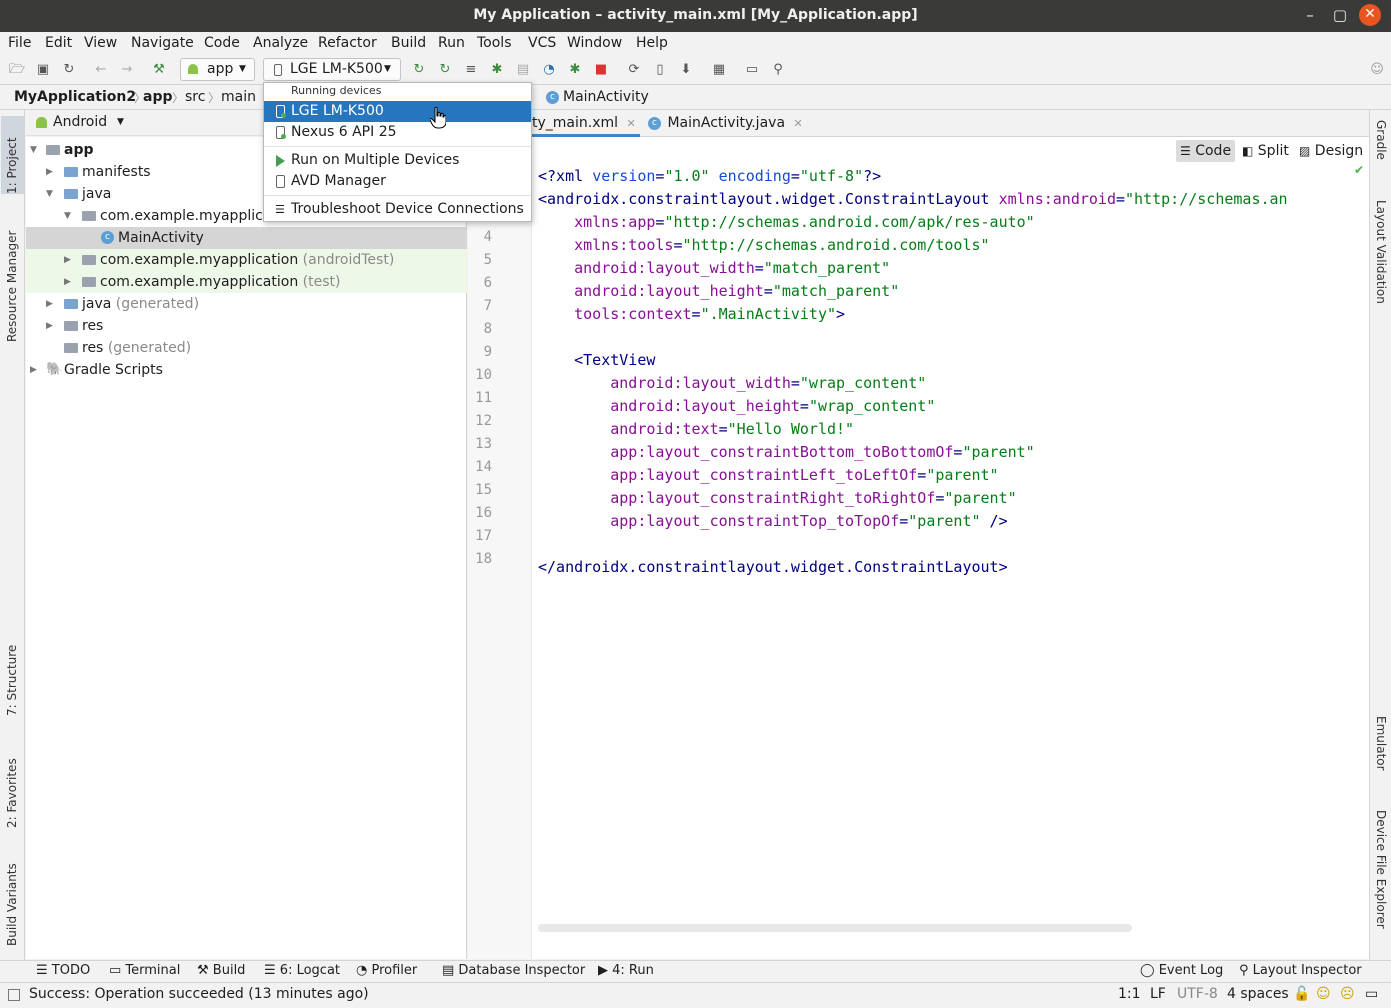 The height and width of the screenshot is (1008, 1391). I want to click on coverage-icon: ▤, so click(523, 70).